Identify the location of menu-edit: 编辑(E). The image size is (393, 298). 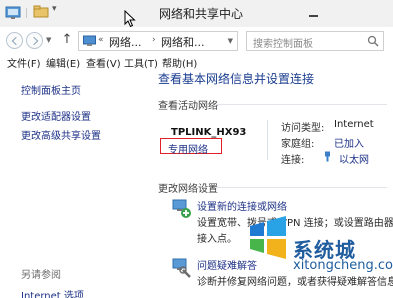
(63, 62).